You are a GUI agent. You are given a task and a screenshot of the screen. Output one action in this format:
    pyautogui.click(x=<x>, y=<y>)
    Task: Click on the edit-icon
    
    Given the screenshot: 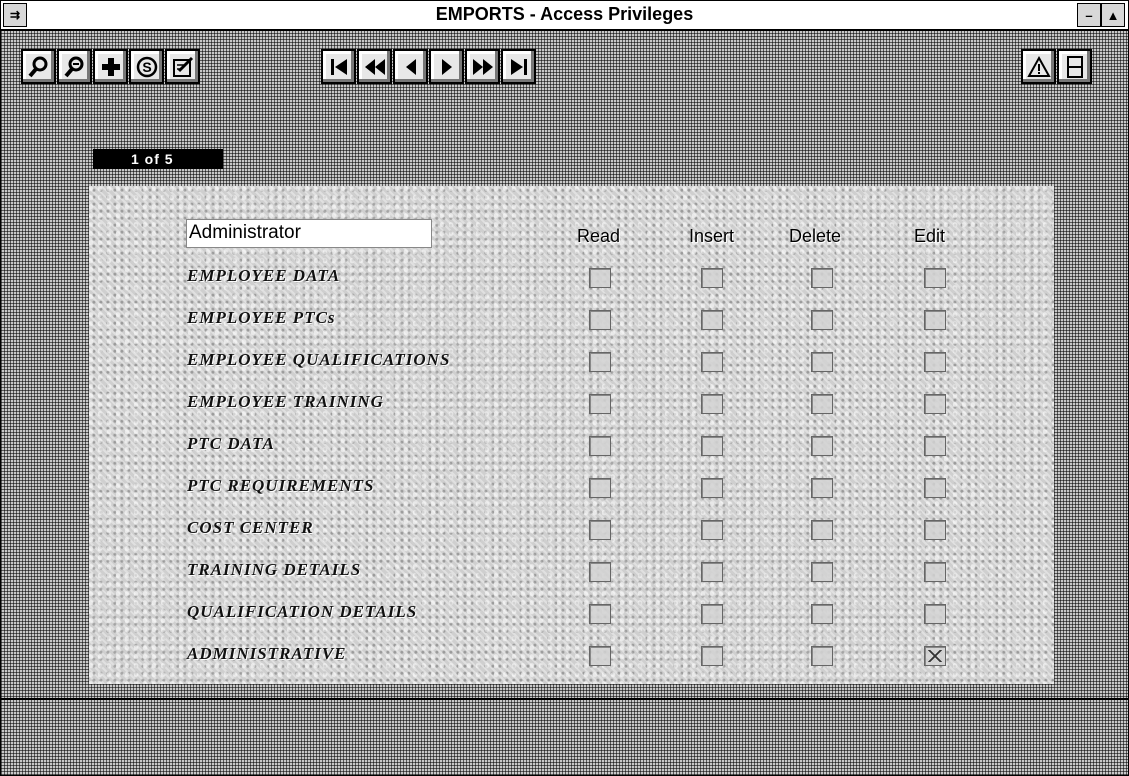 What is the action you would take?
    pyautogui.click(x=182, y=66)
    